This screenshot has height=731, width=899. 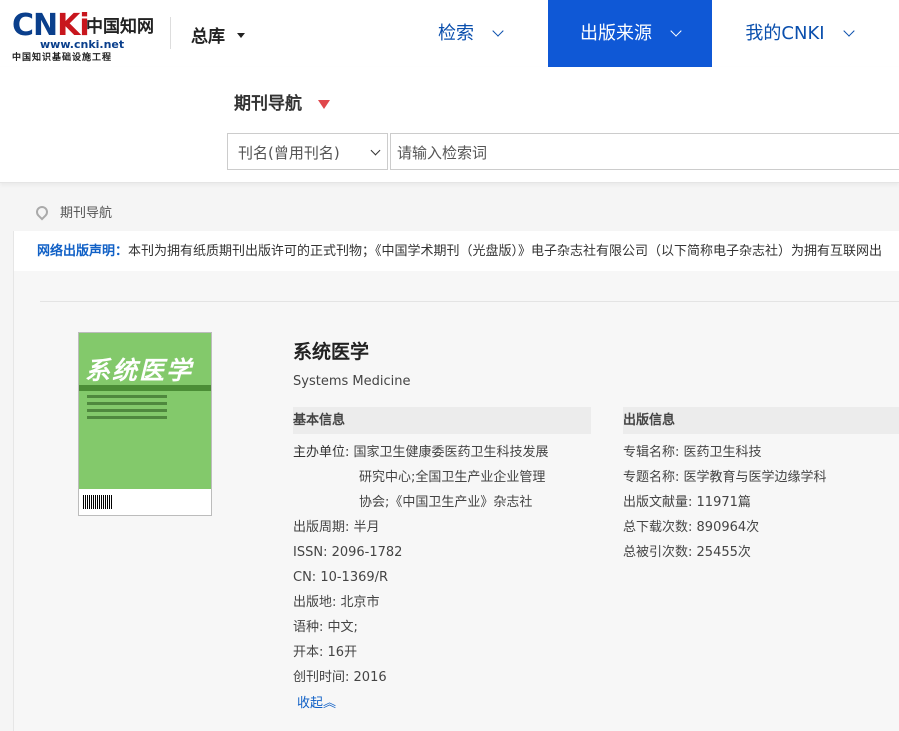 I want to click on topic-row: 专题名称: 医学教育与医学边缘学科, so click(x=725, y=477).